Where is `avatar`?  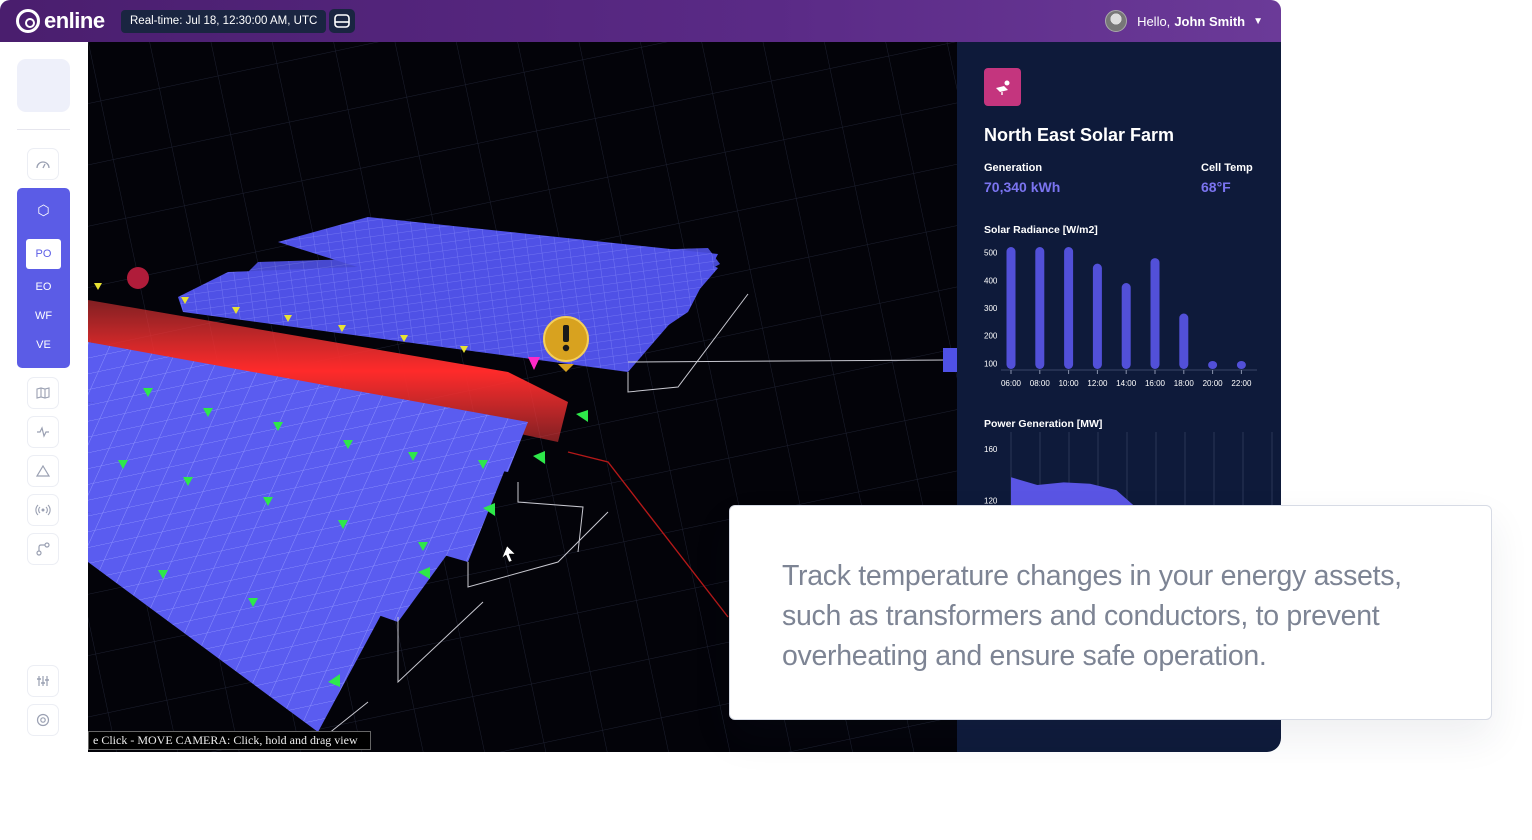
avatar is located at coordinates (1116, 21).